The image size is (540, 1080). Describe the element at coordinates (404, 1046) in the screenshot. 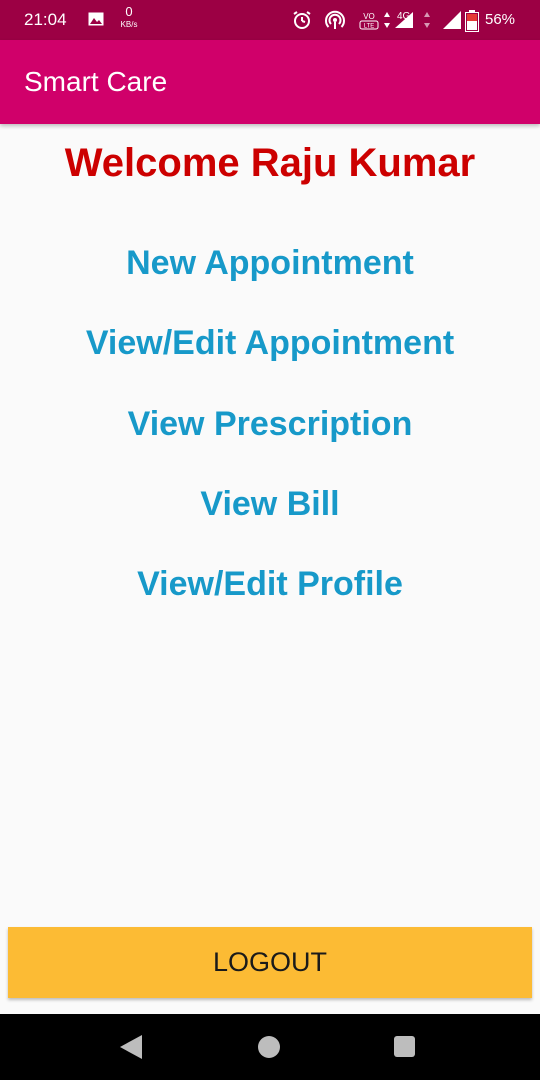

I see `recents-icon` at that location.